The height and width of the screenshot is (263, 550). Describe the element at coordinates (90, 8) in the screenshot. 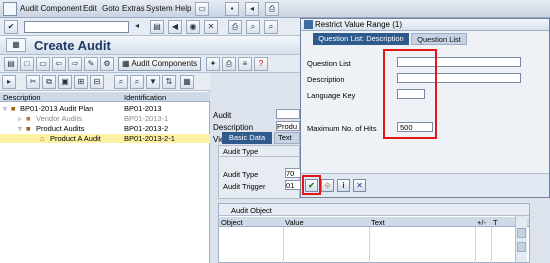

I see `menu-edit: Edit` at that location.